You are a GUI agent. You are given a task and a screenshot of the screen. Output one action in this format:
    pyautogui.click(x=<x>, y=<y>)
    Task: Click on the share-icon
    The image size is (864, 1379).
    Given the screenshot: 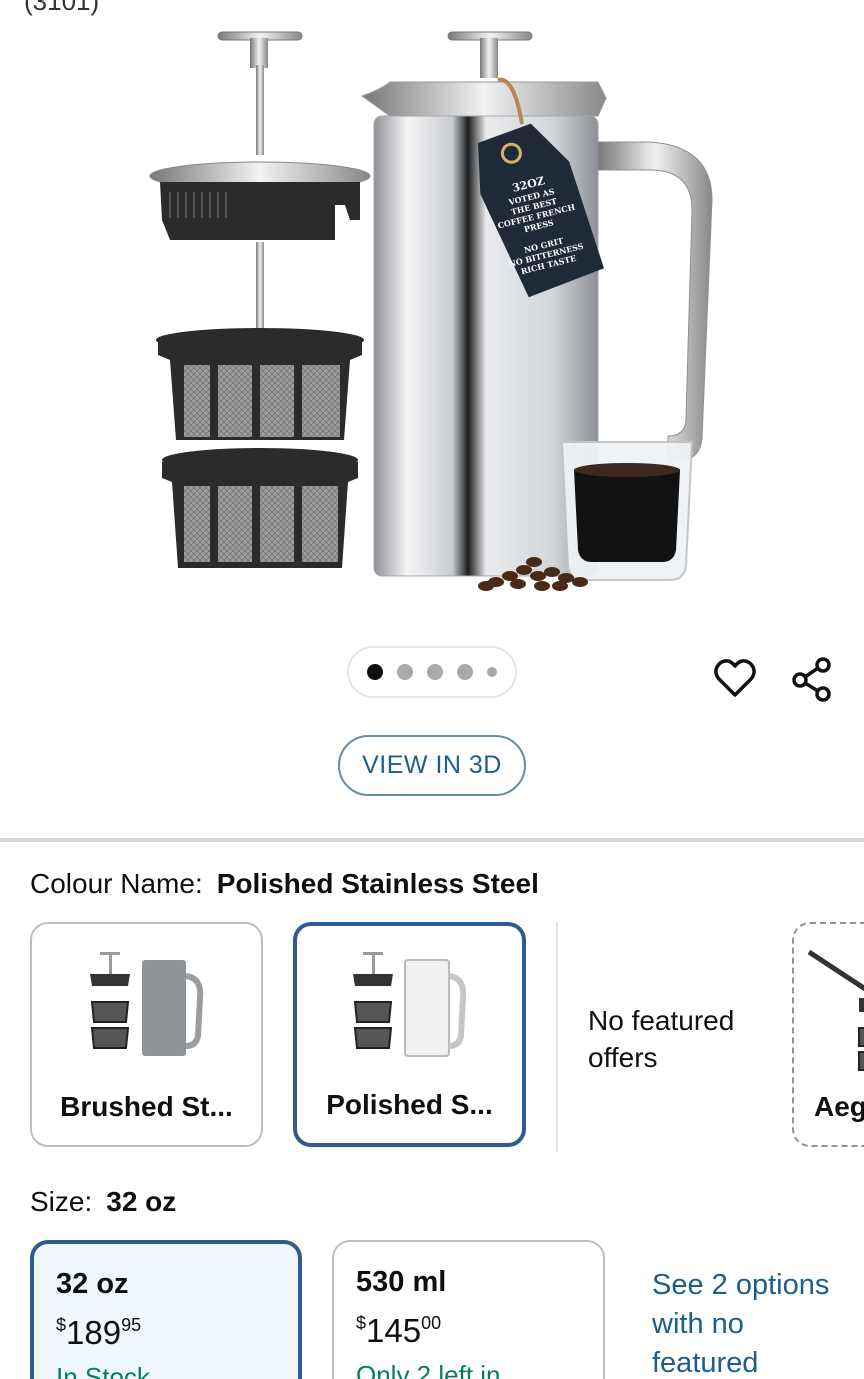 What is the action you would take?
    pyautogui.click(x=813, y=679)
    